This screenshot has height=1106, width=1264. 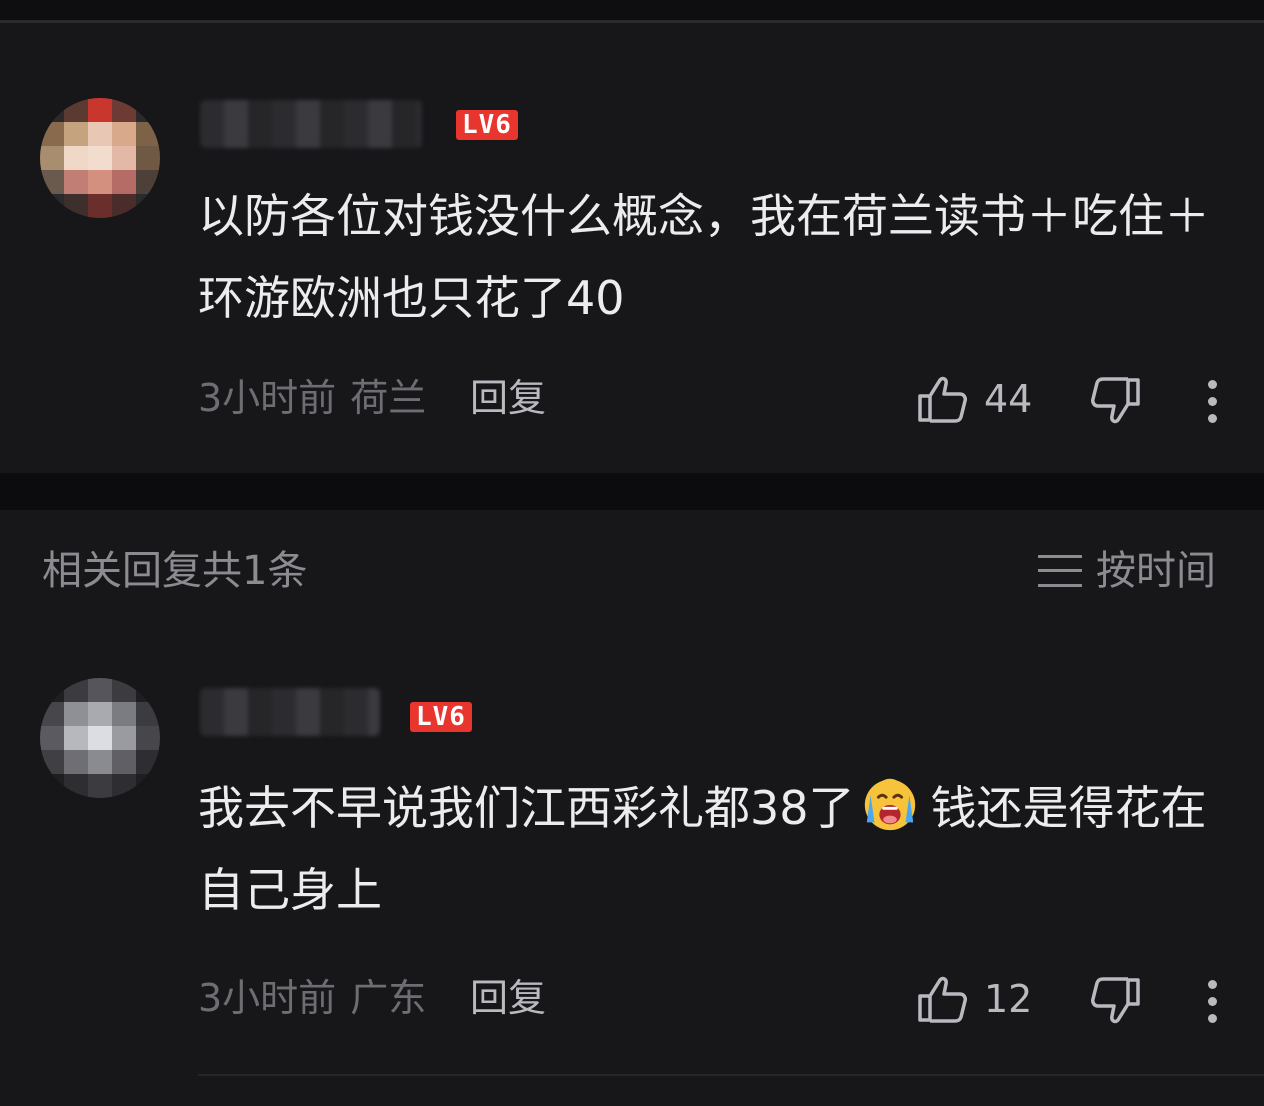 I want to click on comment-meta: 3小时前 广东, so click(x=312, y=998).